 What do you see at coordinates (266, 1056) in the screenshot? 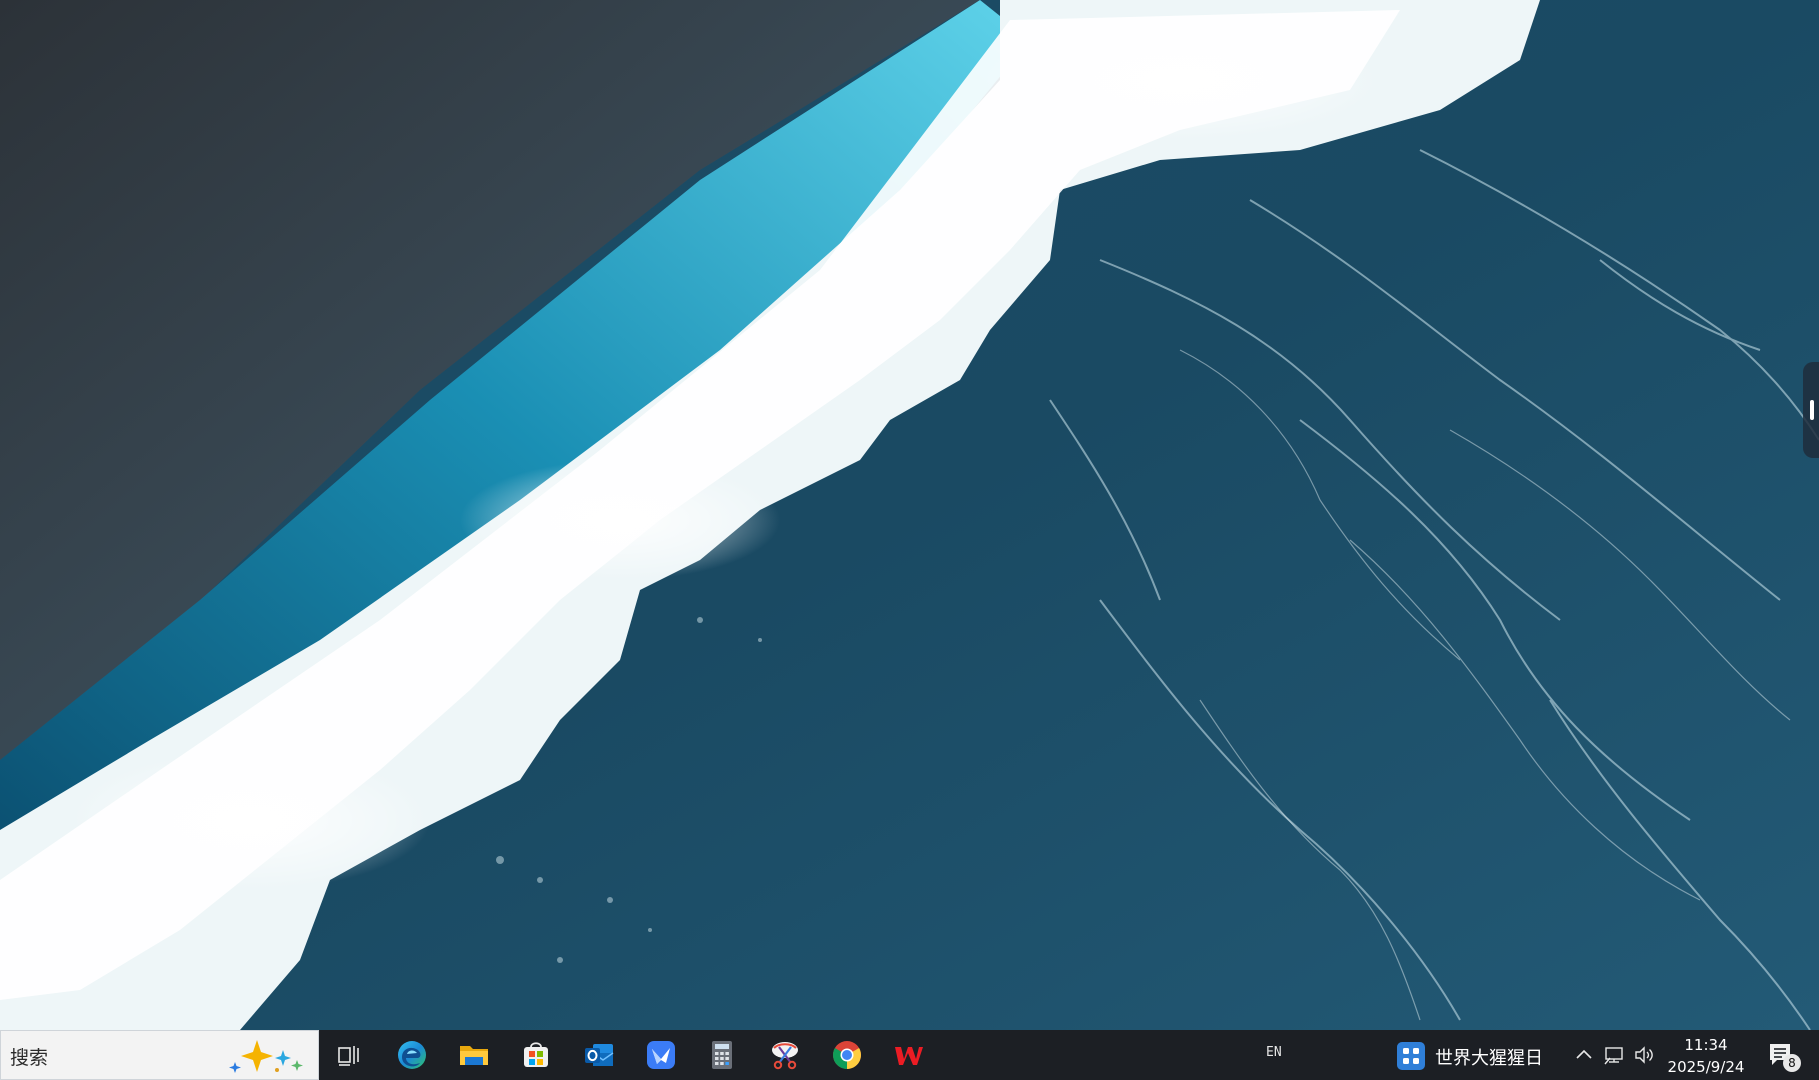
I see `search-highlight-sparkle-icon` at bounding box center [266, 1056].